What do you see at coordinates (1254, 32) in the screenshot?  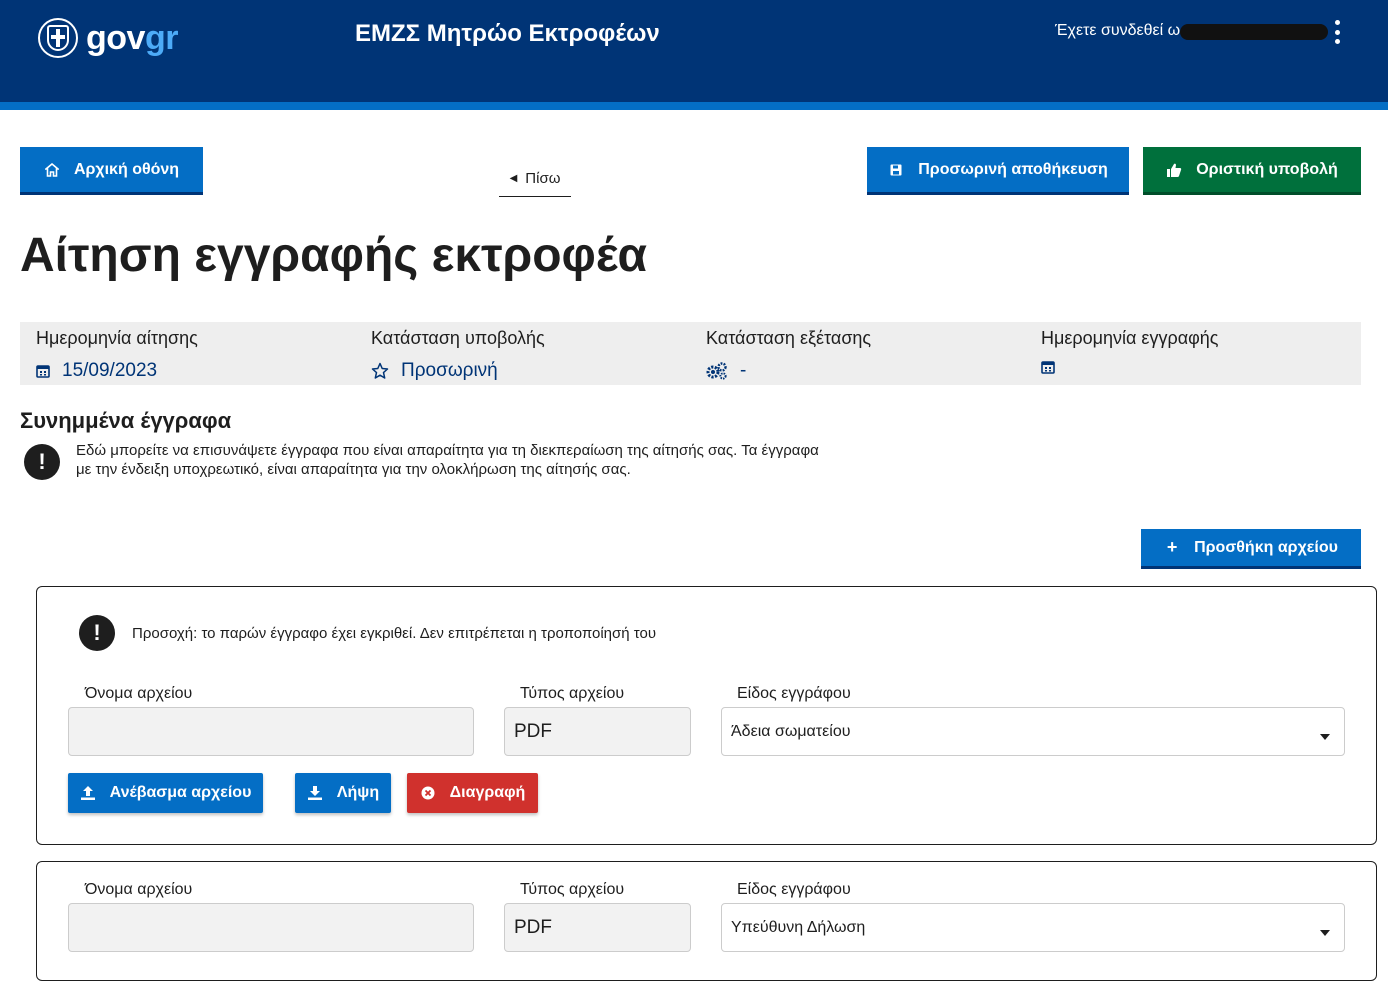 I see `redacted-username` at bounding box center [1254, 32].